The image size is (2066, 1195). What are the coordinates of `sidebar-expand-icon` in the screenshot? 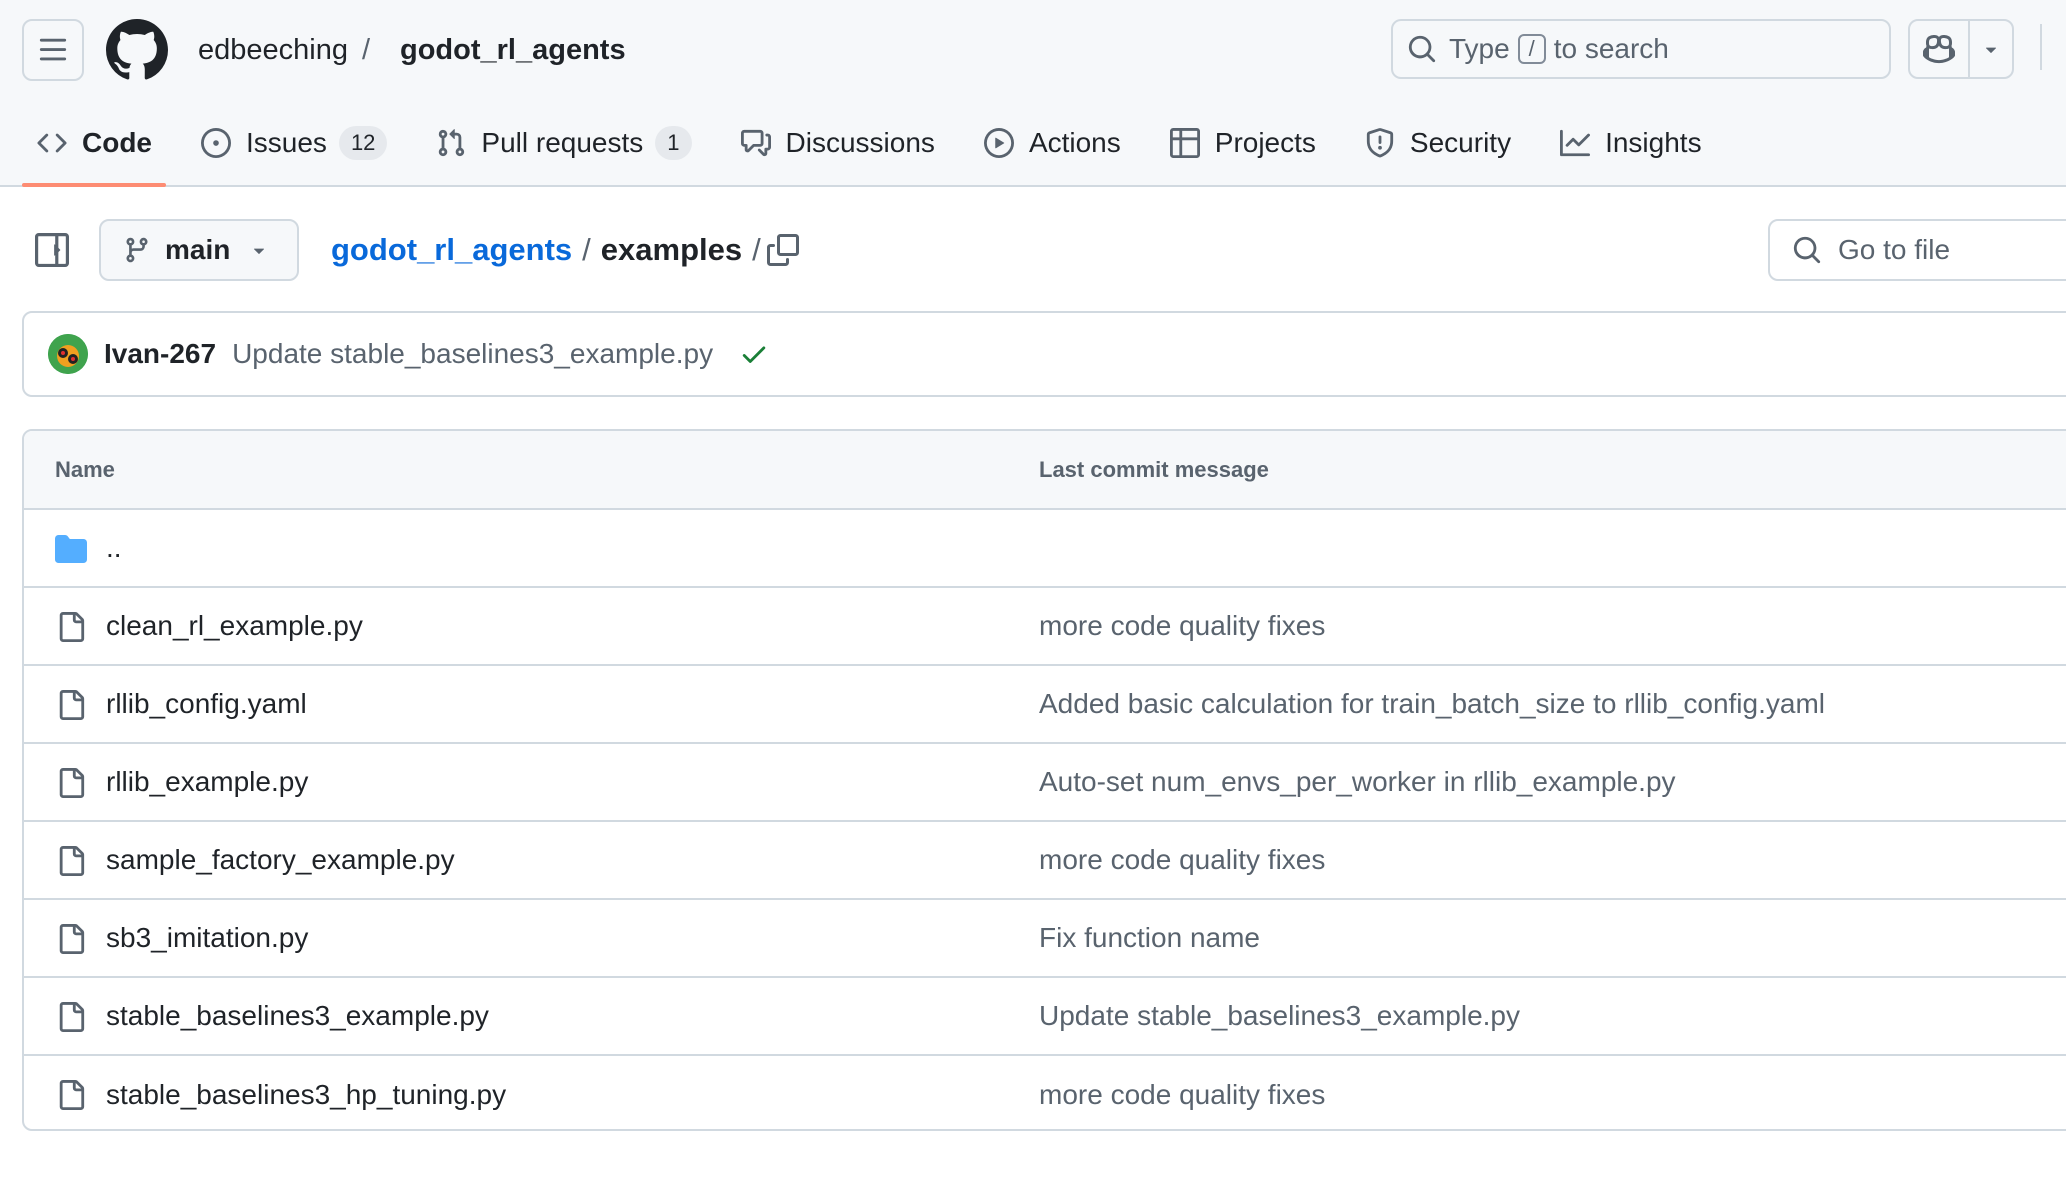 It's located at (52, 250).